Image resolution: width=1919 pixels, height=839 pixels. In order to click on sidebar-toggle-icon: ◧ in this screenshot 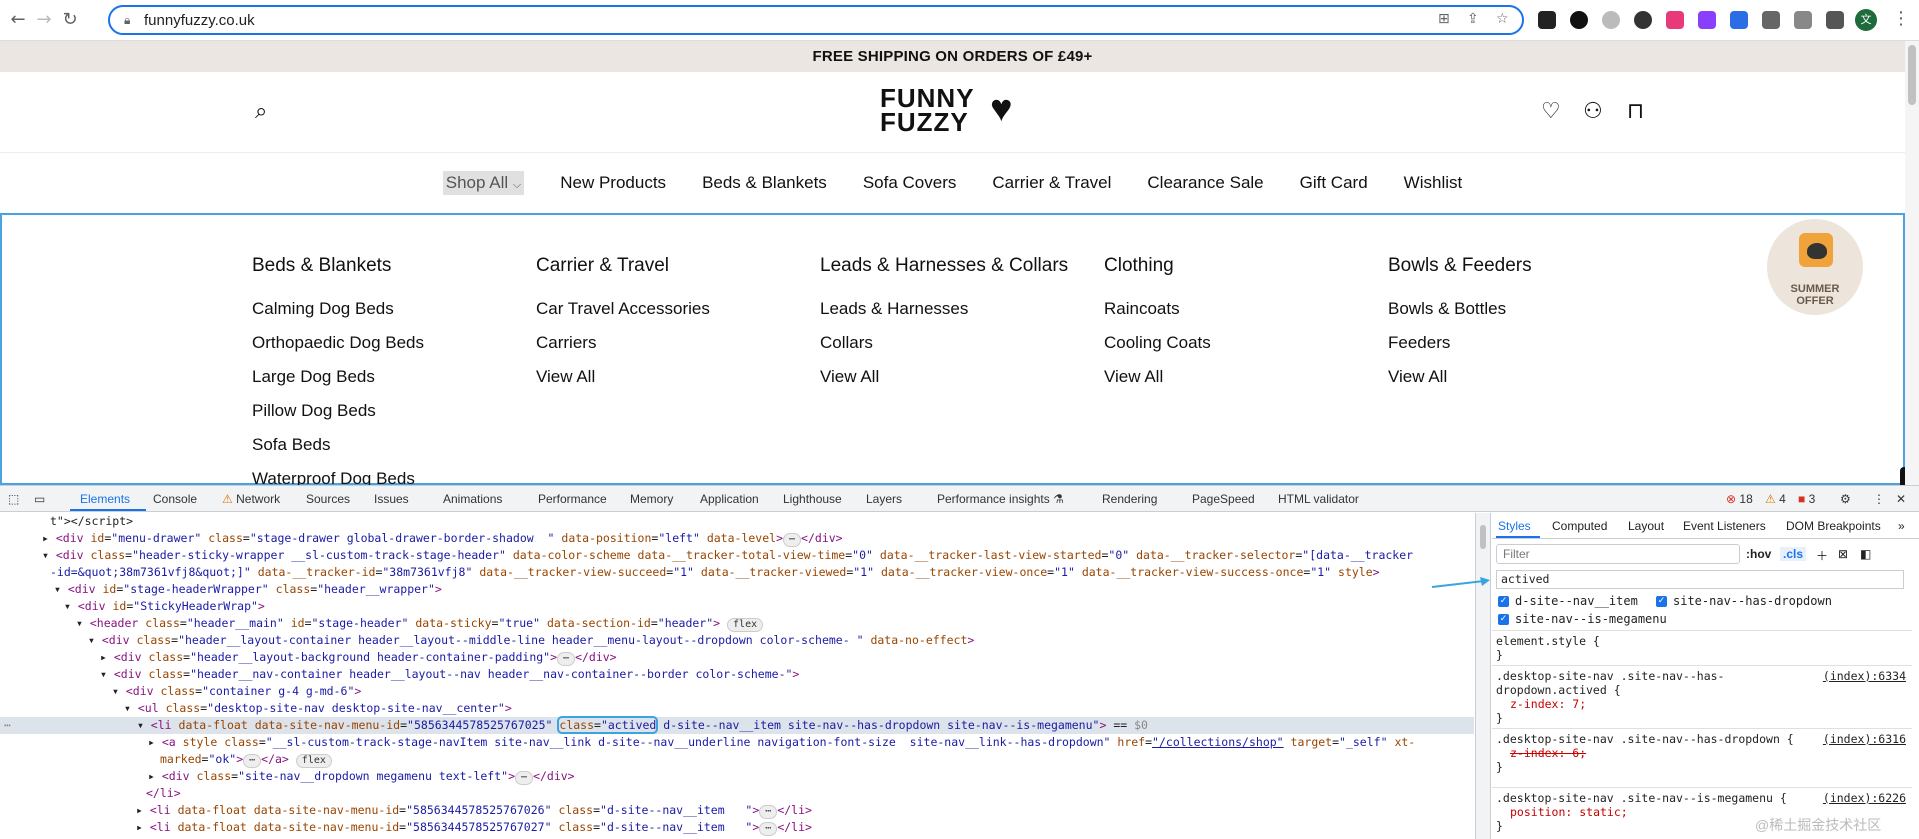, I will do `click(1865, 554)`.